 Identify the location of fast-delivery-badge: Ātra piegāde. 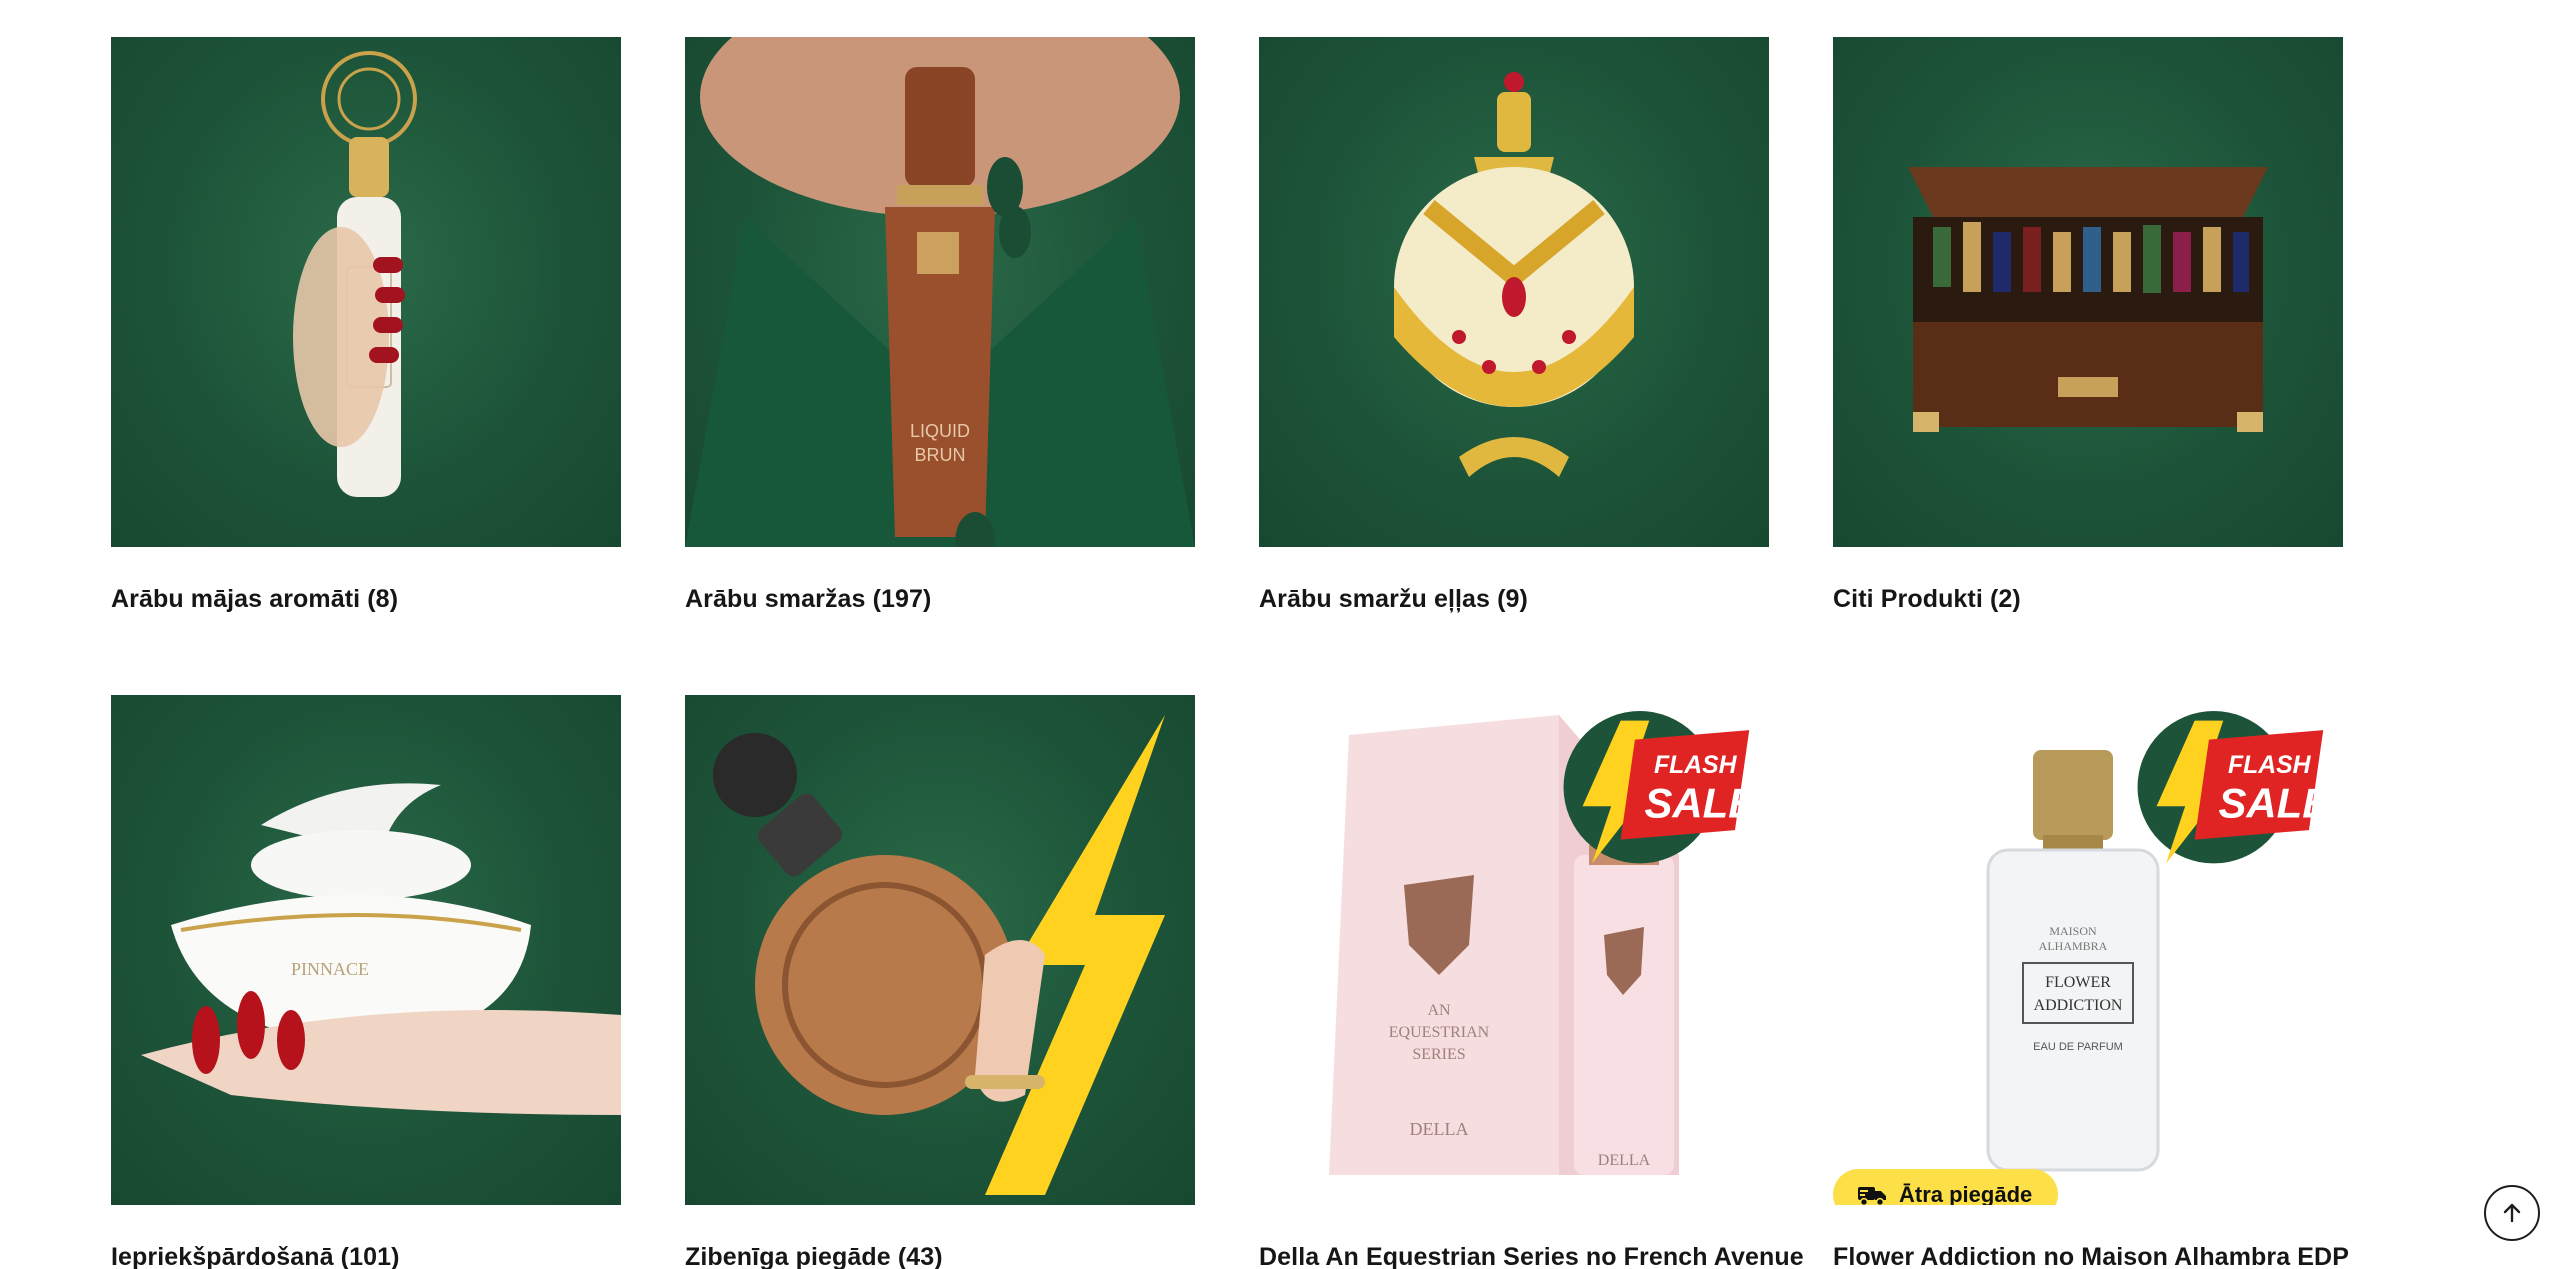
(1946, 1187).